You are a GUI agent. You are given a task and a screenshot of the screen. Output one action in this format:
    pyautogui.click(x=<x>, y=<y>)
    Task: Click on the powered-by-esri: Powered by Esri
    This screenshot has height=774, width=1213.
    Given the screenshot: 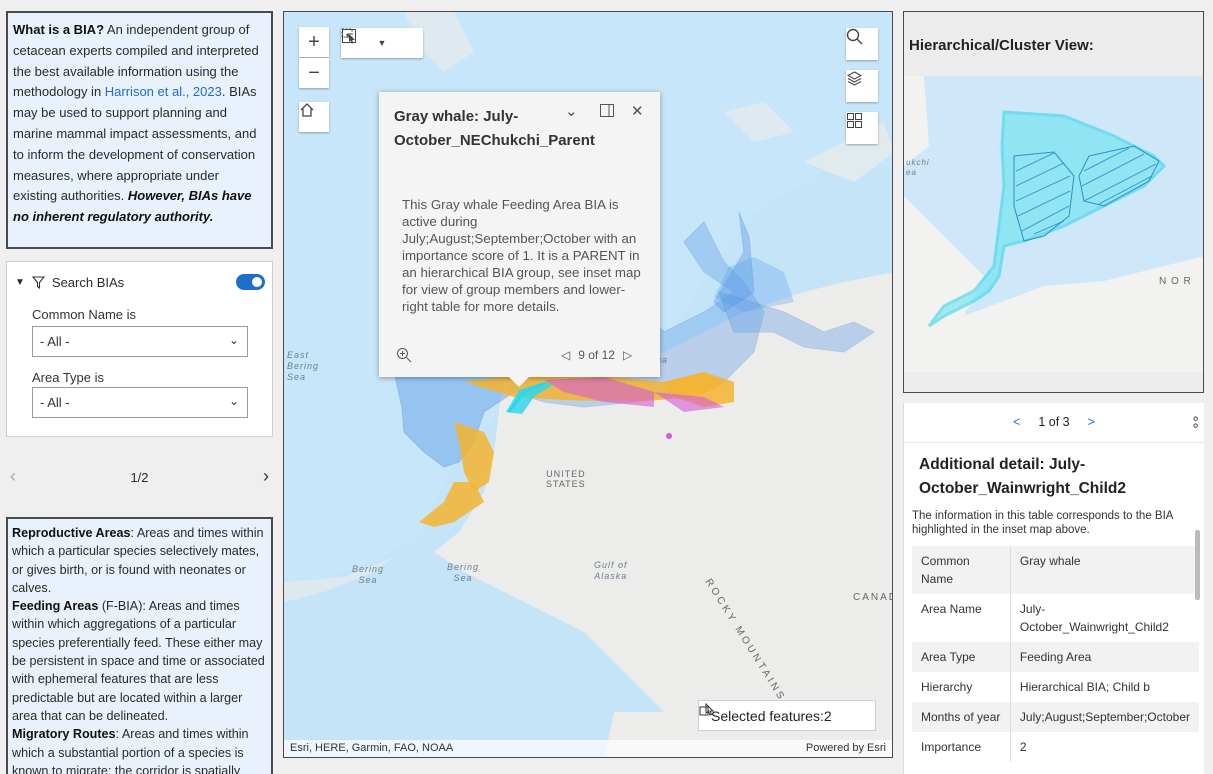 What is the action you would take?
    pyautogui.click(x=846, y=748)
    